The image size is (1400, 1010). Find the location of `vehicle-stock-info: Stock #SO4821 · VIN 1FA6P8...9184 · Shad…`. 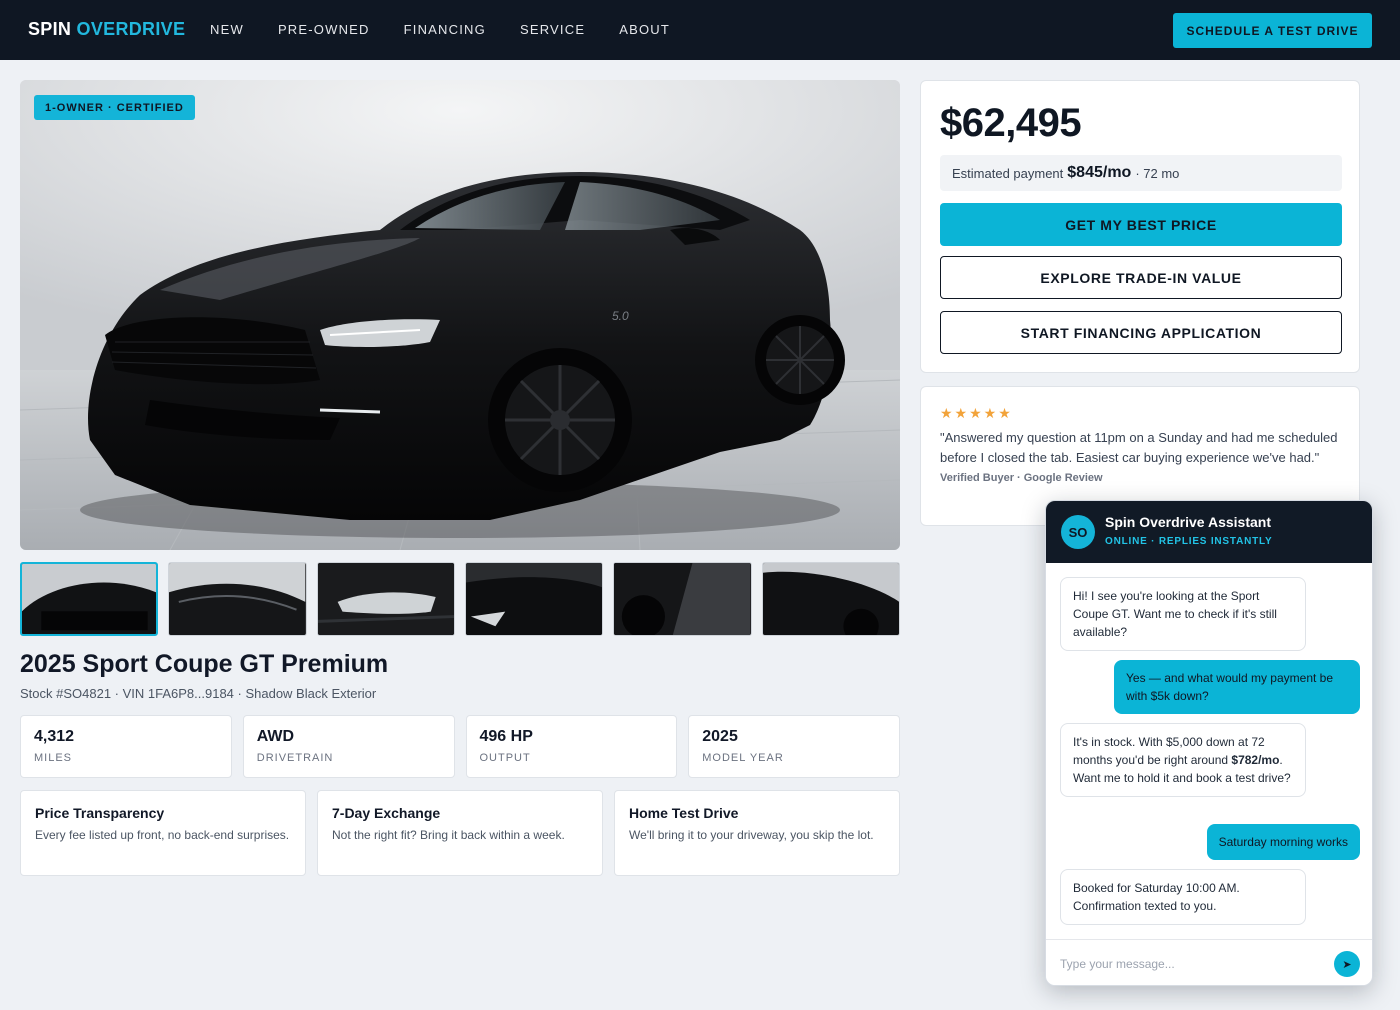

vehicle-stock-info: Stock #SO4821 · VIN 1FA6P8...9184 · Shad… is located at coordinates (198, 693).